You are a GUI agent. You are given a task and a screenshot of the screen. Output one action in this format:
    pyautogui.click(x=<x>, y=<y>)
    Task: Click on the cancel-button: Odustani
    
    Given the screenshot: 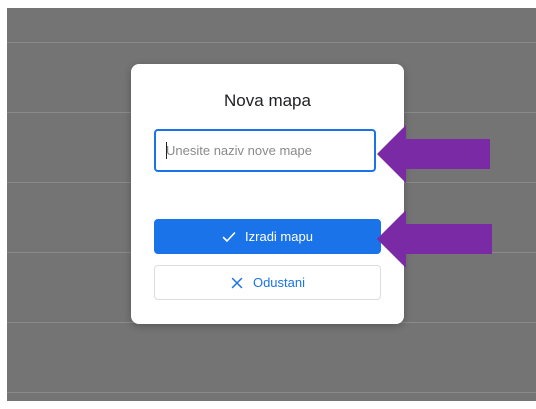 What is the action you would take?
    pyautogui.click(x=267, y=282)
    